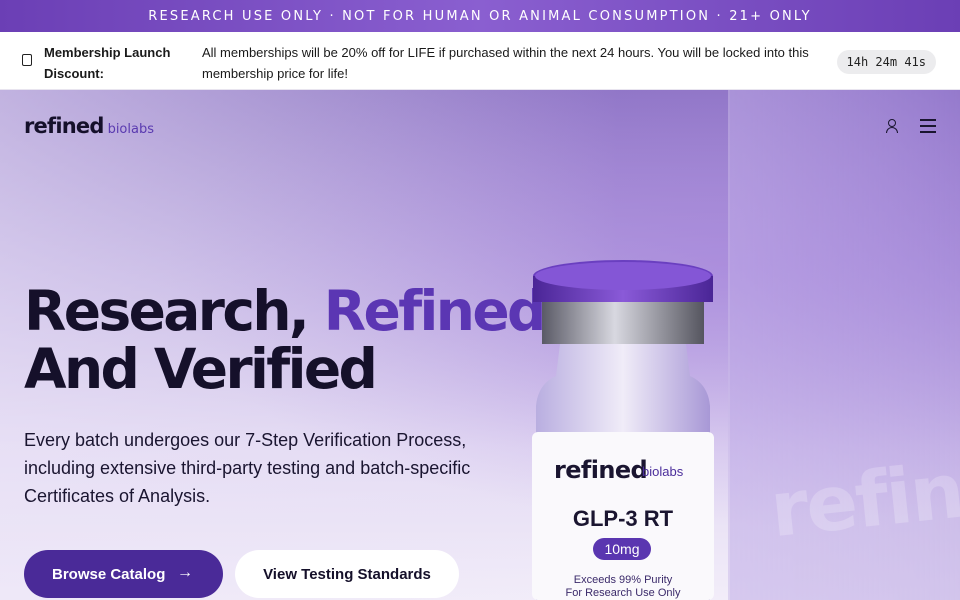 The width and height of the screenshot is (960, 600). What do you see at coordinates (928, 126) in the screenshot?
I see `menu-icon` at bounding box center [928, 126].